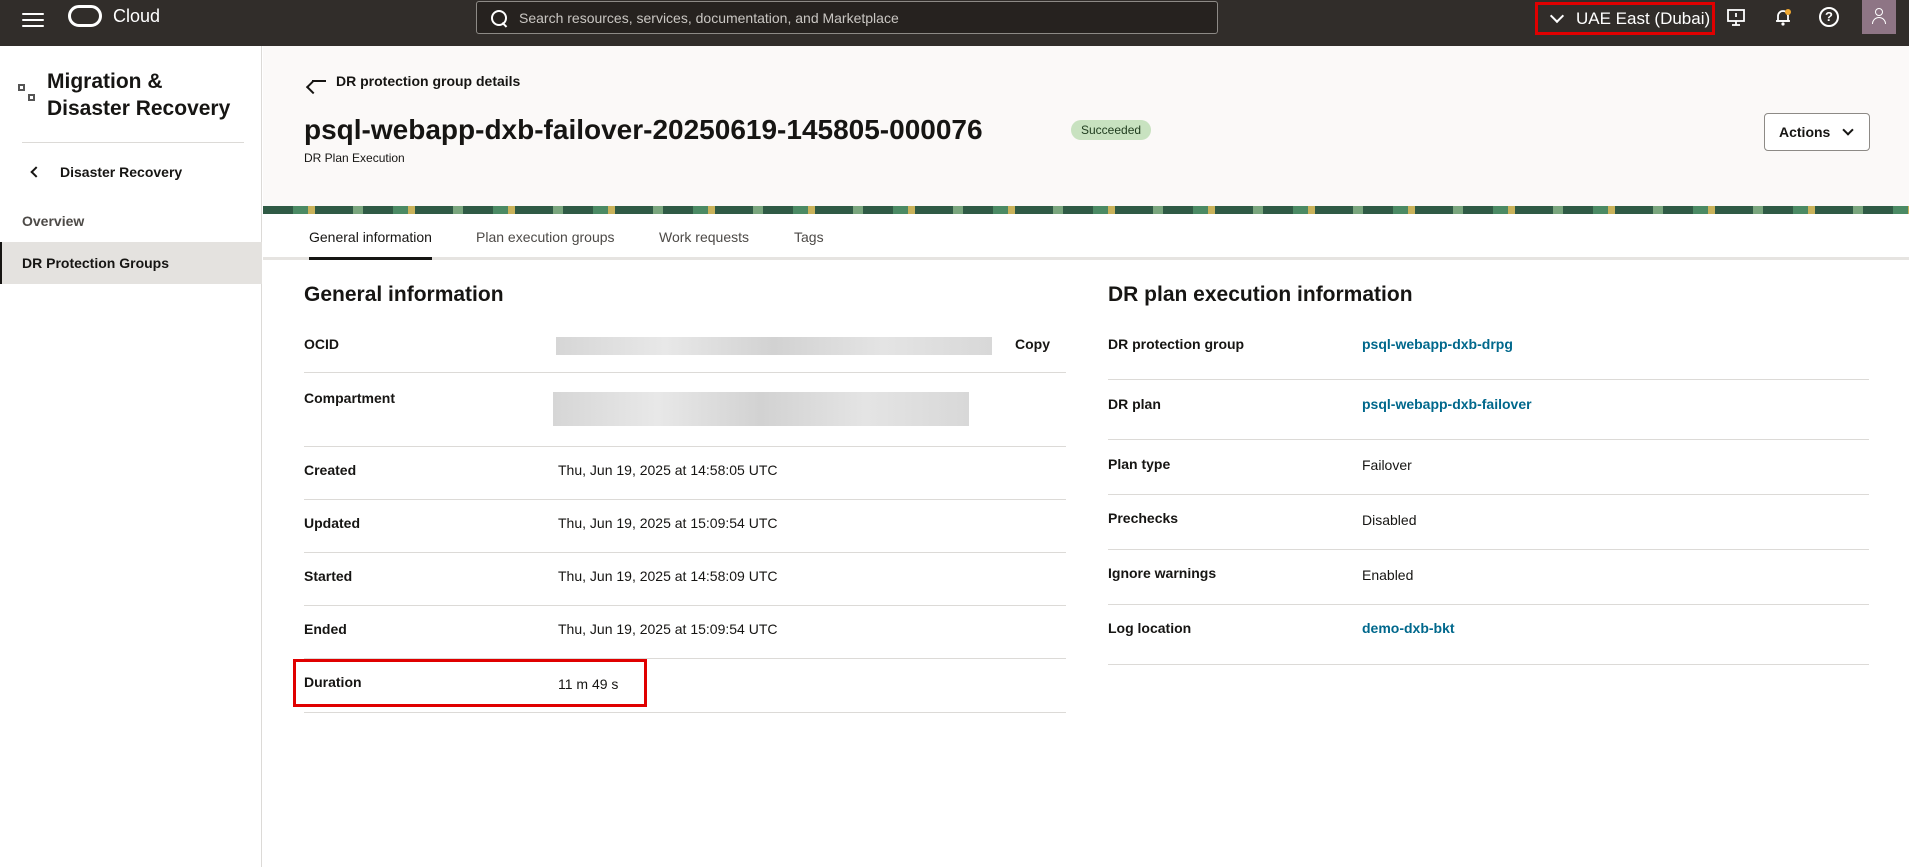  I want to click on ignore-warnings-value: Enabled, so click(1388, 575).